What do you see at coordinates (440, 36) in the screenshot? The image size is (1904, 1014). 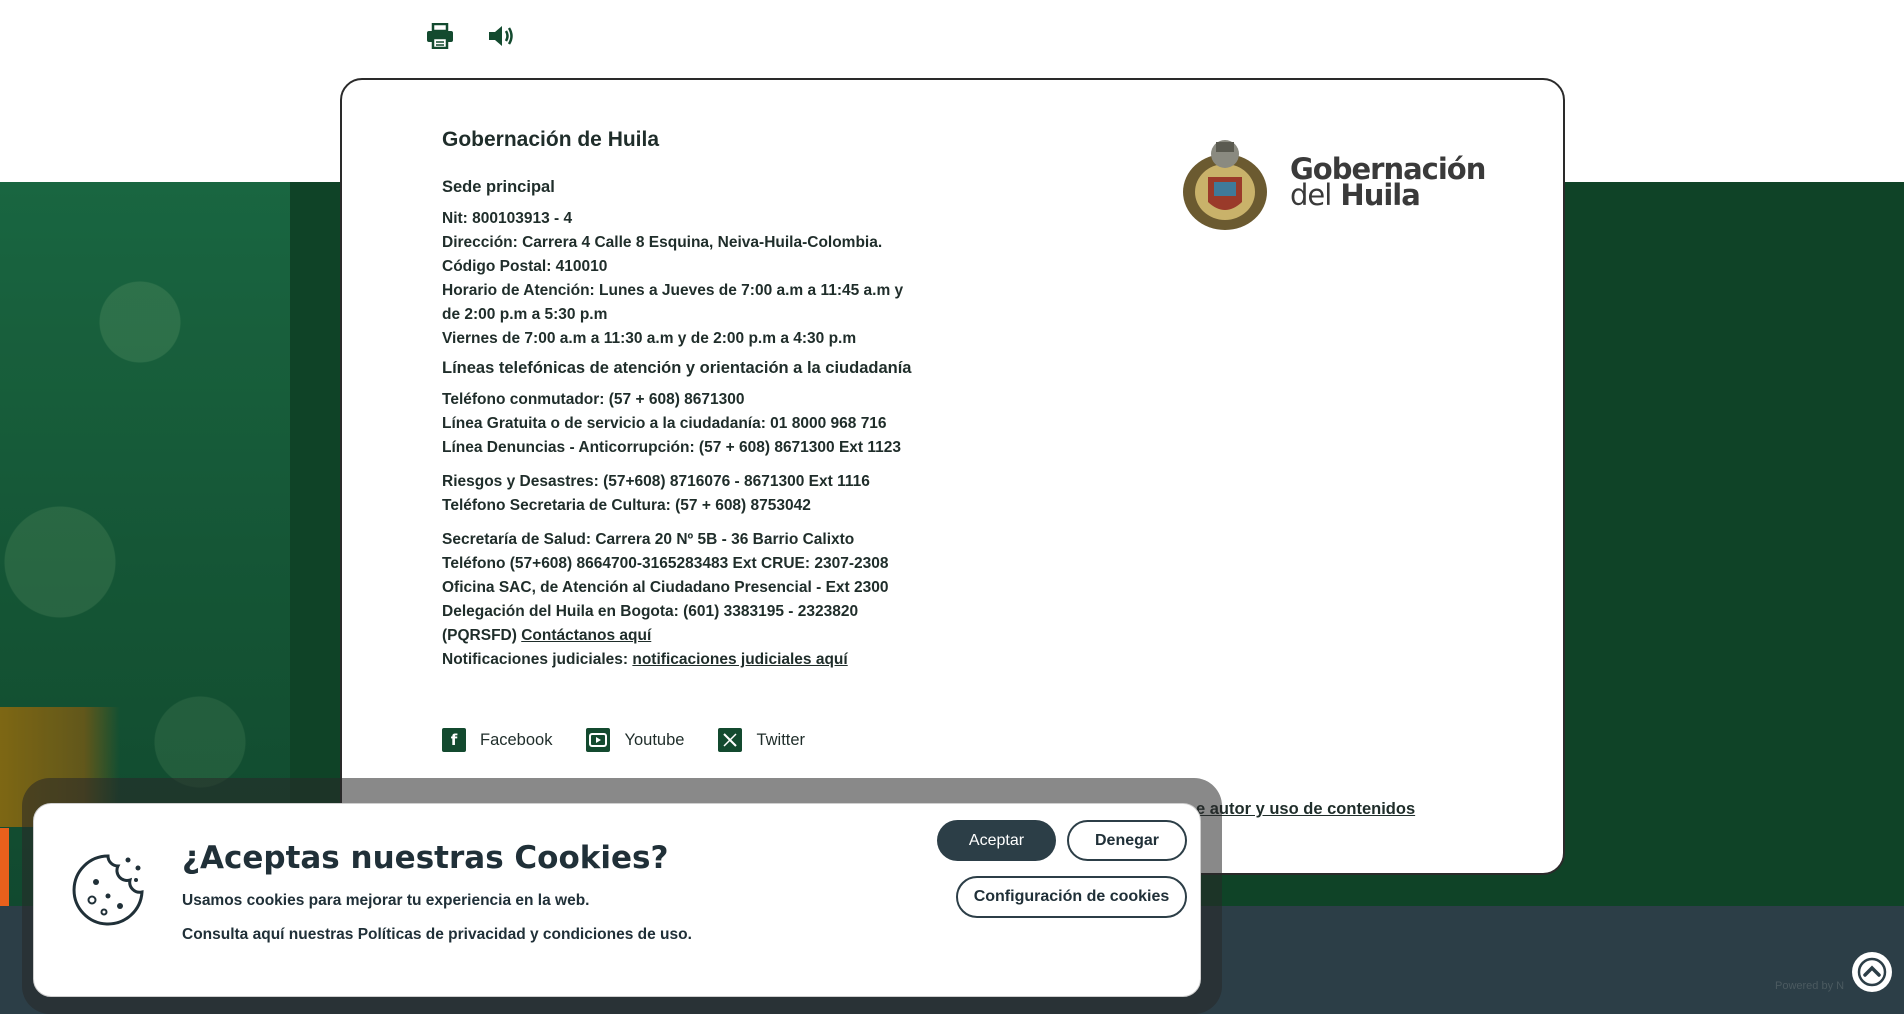 I see `print-icon` at bounding box center [440, 36].